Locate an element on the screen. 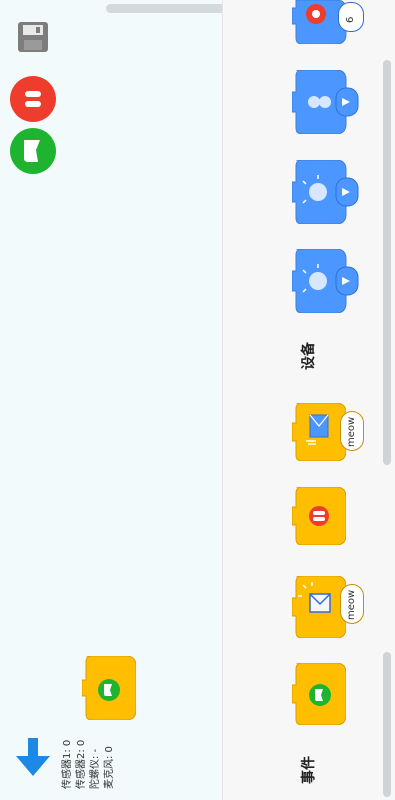  gyro-readout: 陀螺仪: - is located at coordinates (95, 768).